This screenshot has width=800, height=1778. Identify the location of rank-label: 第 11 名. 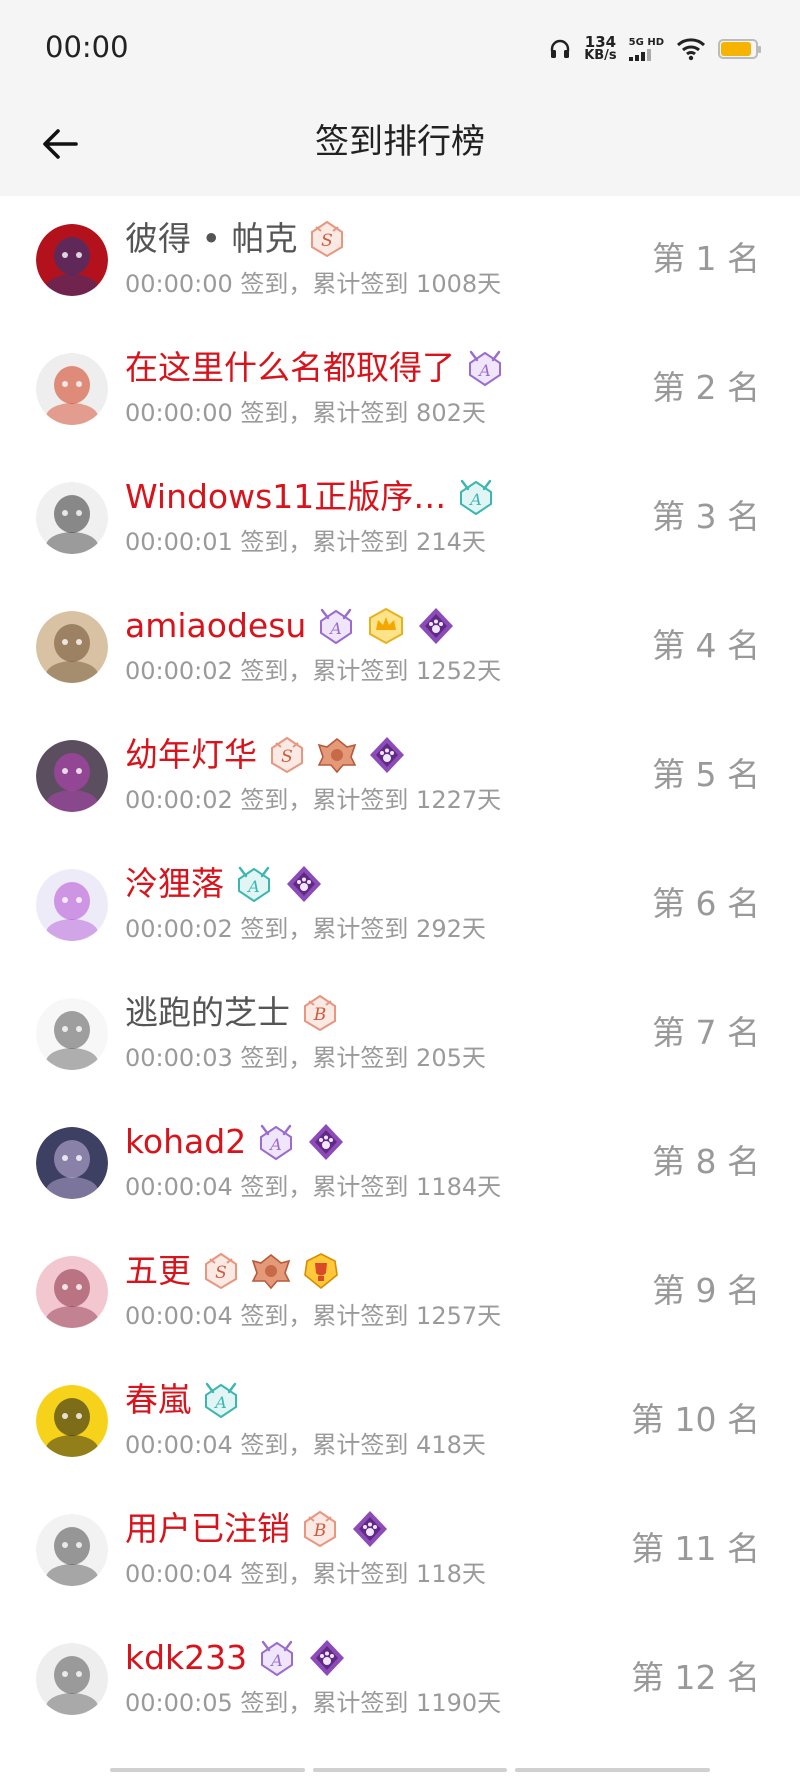
(695, 1548).